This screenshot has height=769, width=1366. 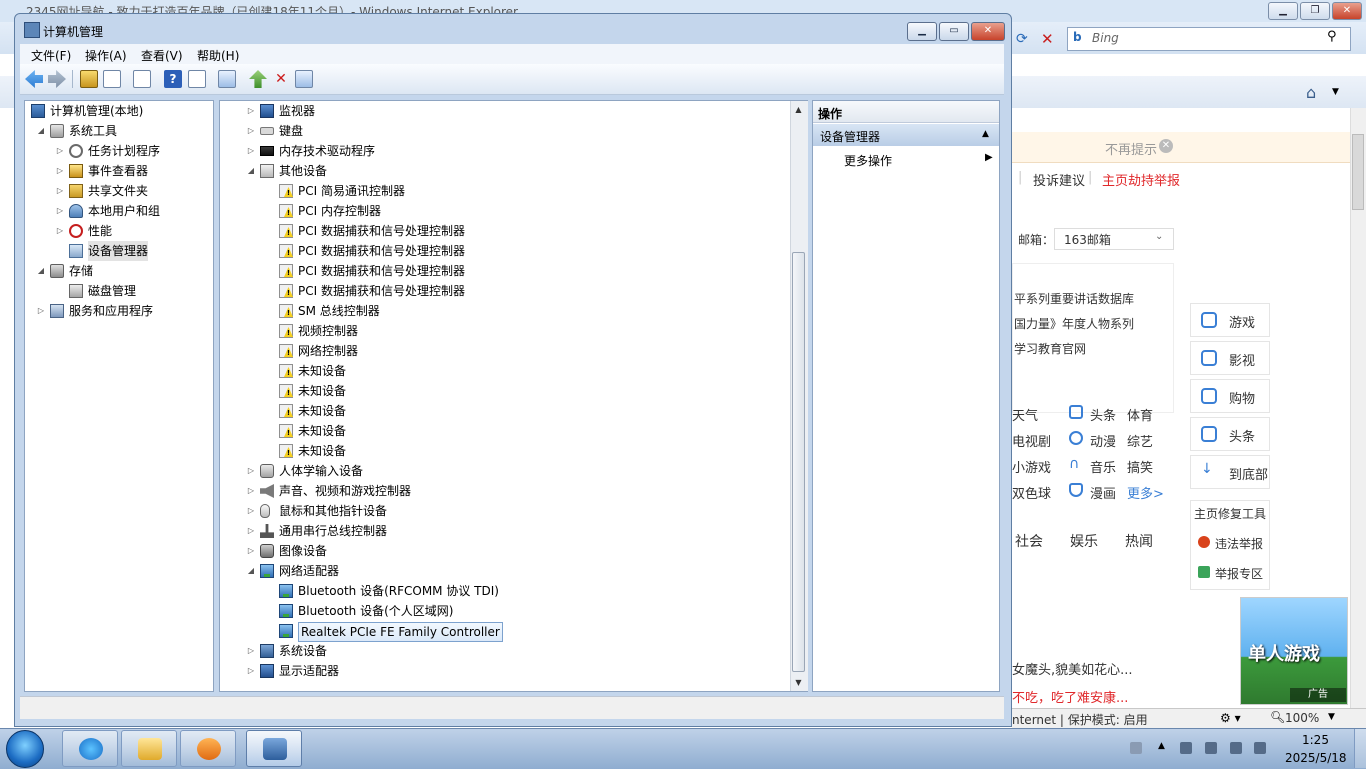 I want to click on close-button: ✕, so click(x=988, y=31).